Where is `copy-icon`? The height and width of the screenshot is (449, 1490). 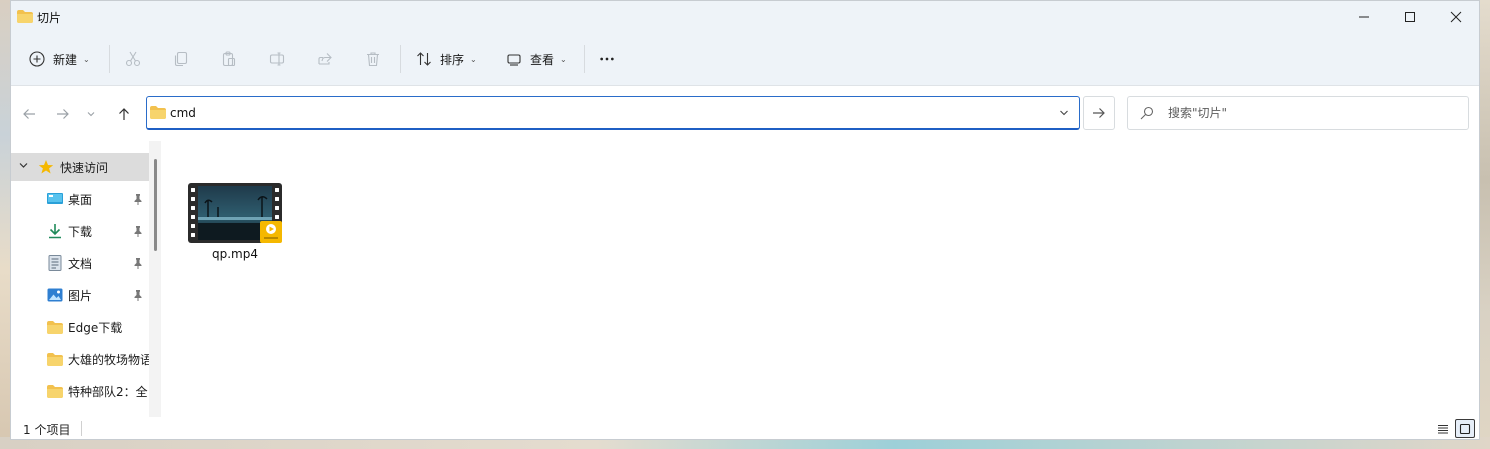 copy-icon is located at coordinates (181, 59).